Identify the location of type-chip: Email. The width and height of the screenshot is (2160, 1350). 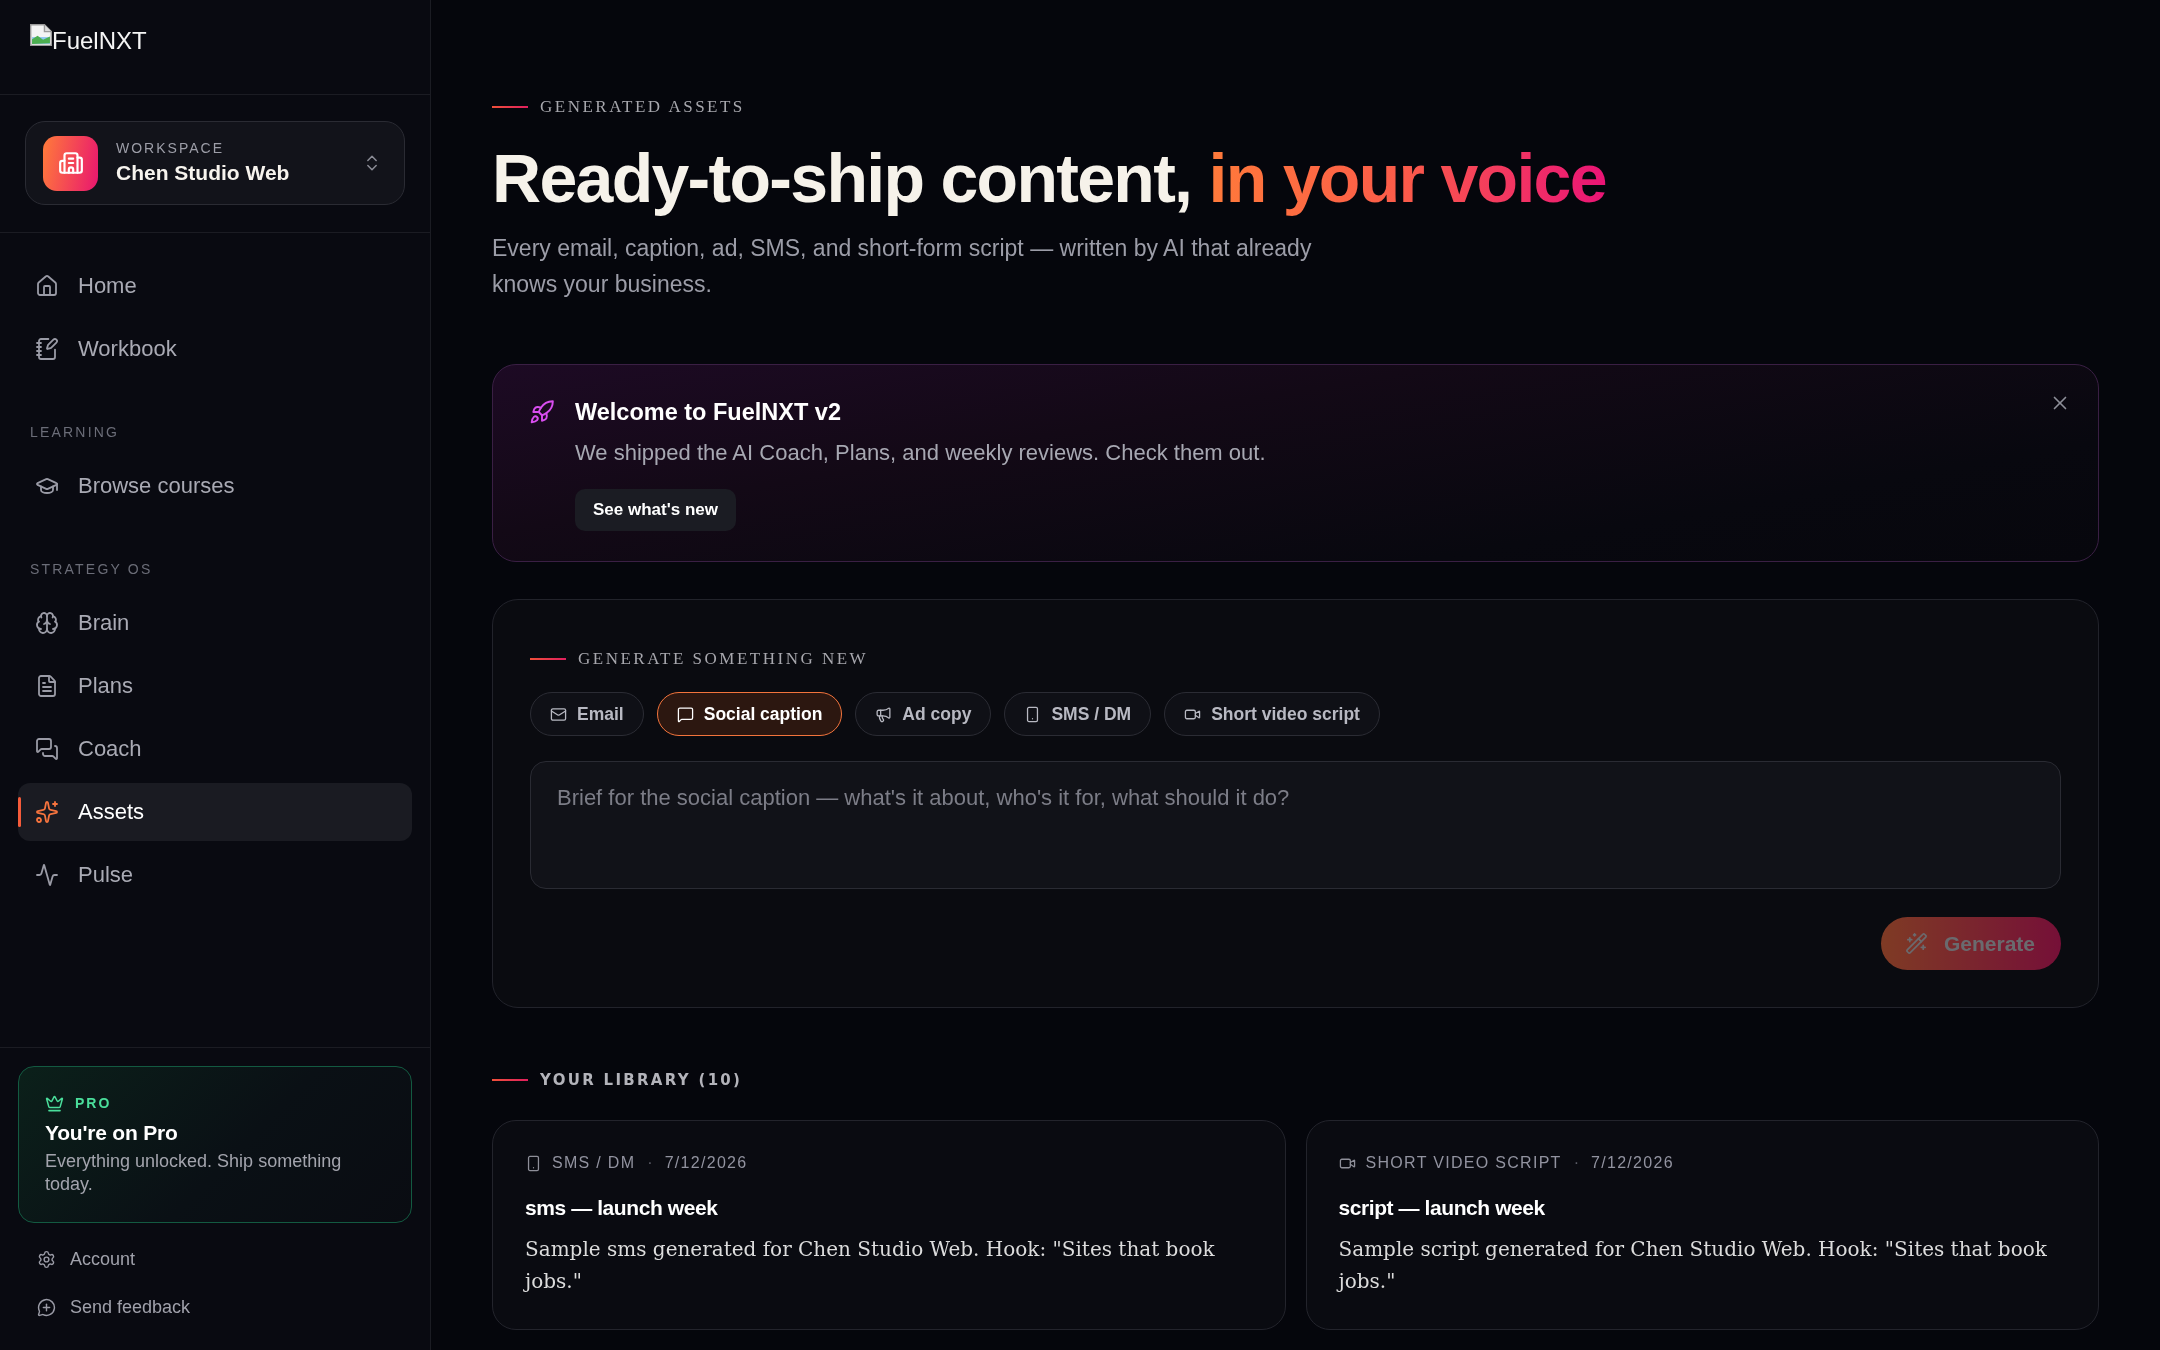
(587, 714).